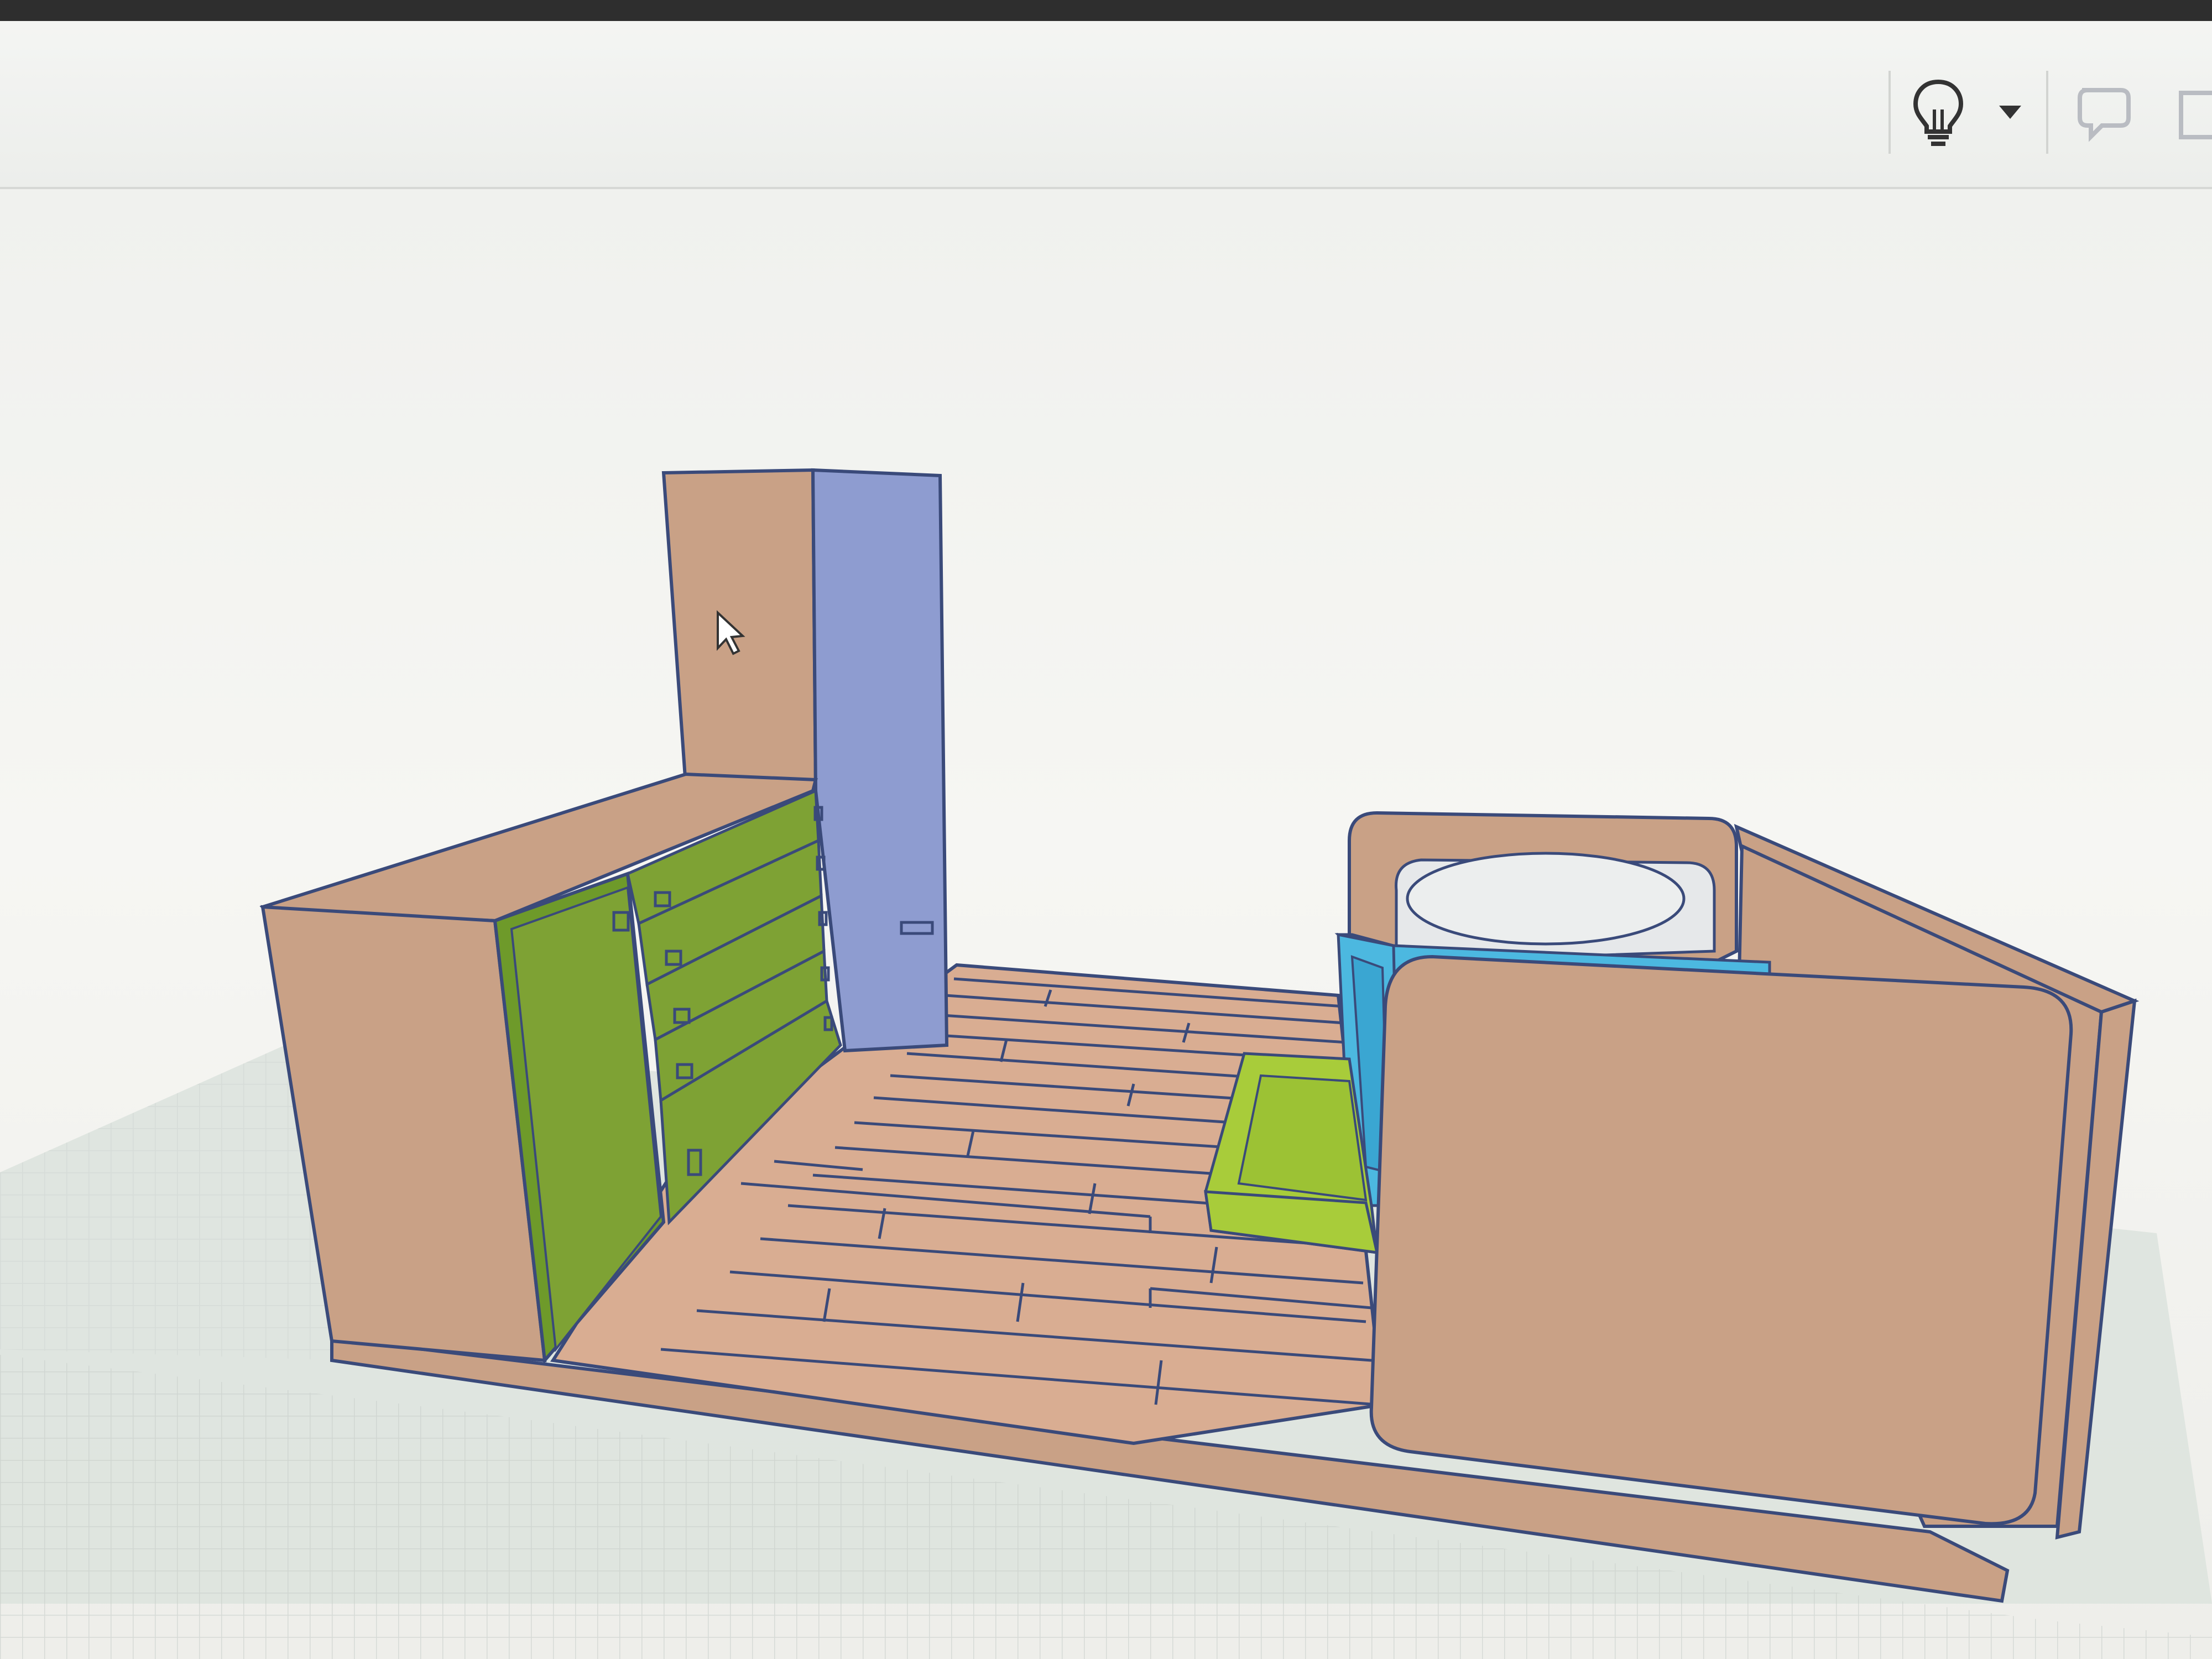 This screenshot has height=1659, width=2212. Describe the element at coordinates (740, 630) in the screenshot. I see `tall-cabinet` at that location.